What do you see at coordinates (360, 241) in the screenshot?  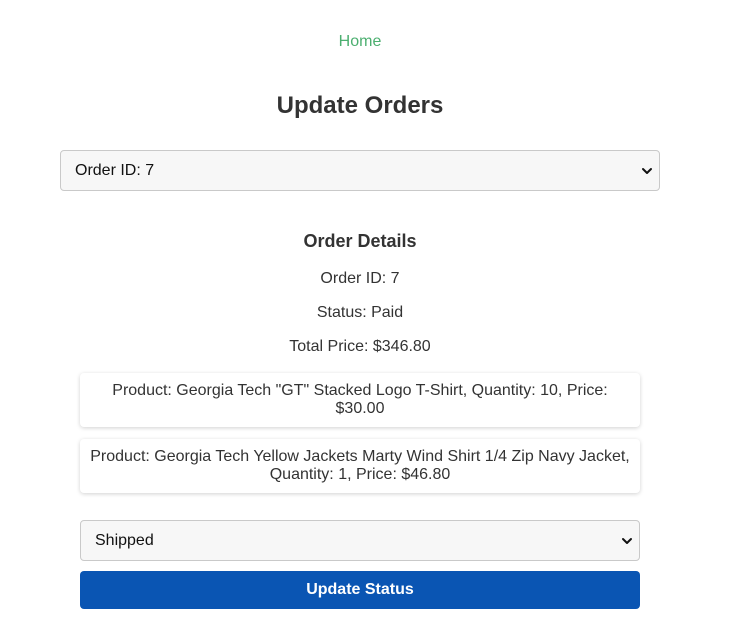 I see `order-details-heading: Order Details` at bounding box center [360, 241].